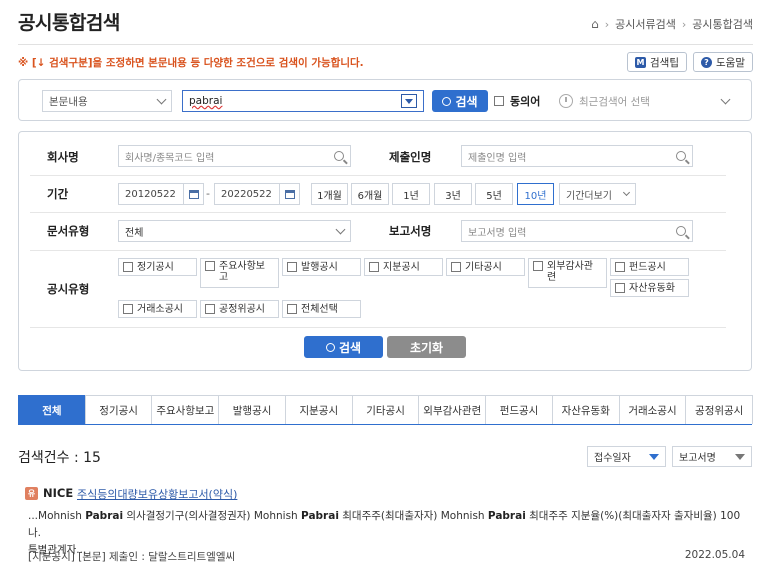 The width and height of the screenshot is (773, 577). I want to click on type-label: 지분공시, so click(401, 267).